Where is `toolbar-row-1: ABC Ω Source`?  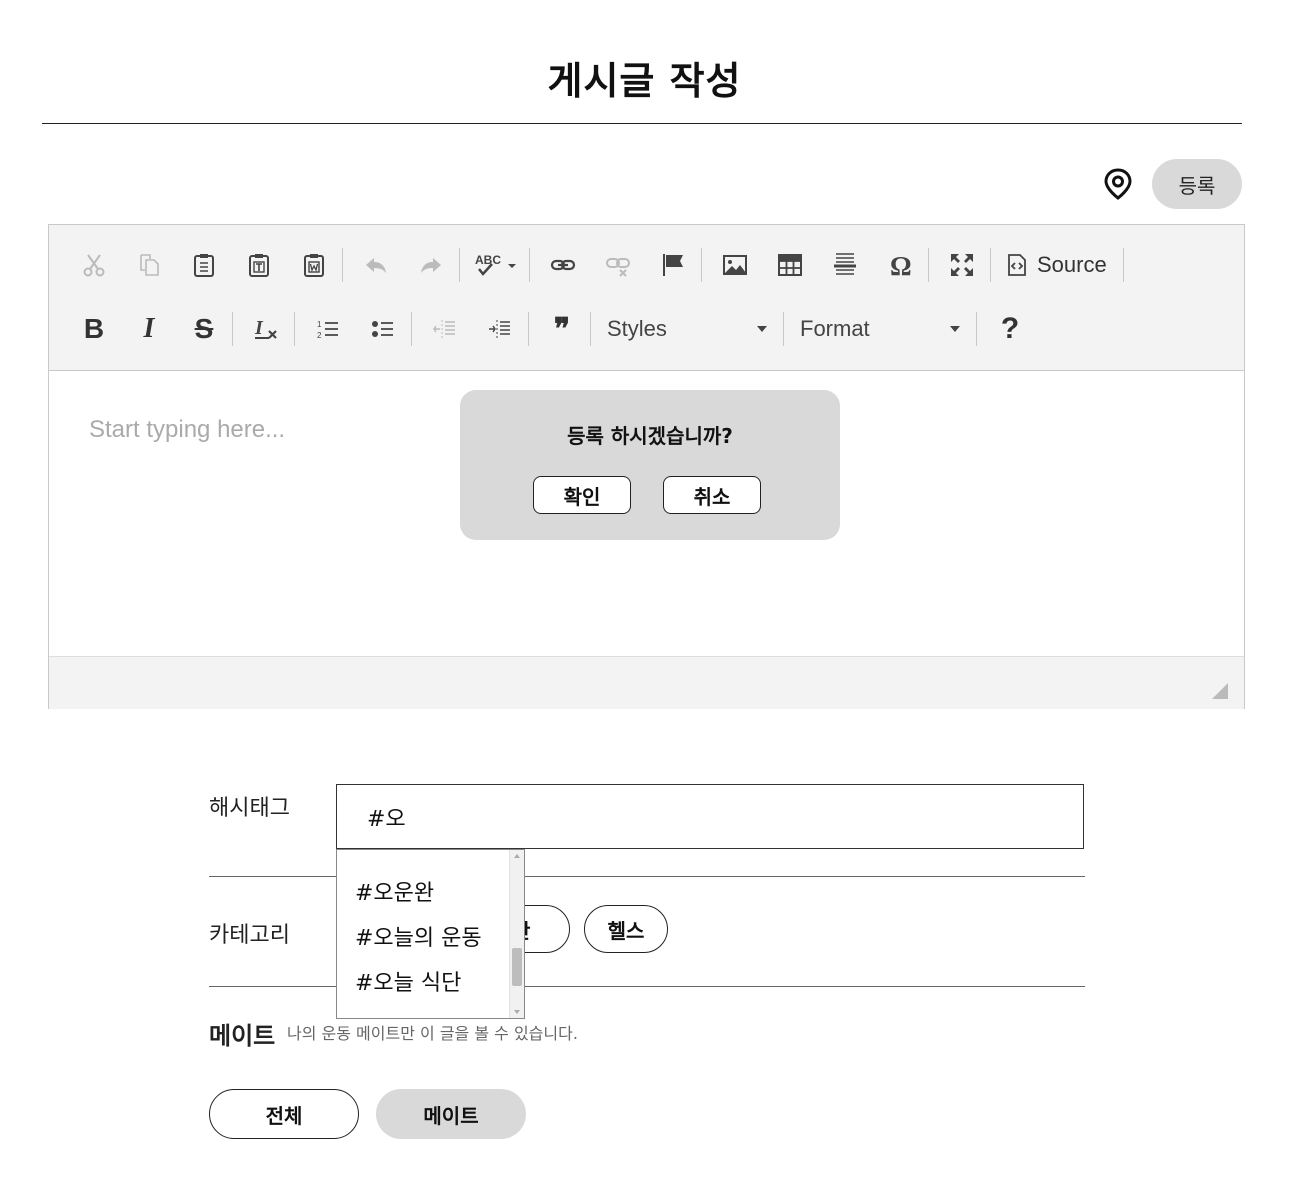 toolbar-row-1: ABC Ω Source is located at coordinates (606, 265).